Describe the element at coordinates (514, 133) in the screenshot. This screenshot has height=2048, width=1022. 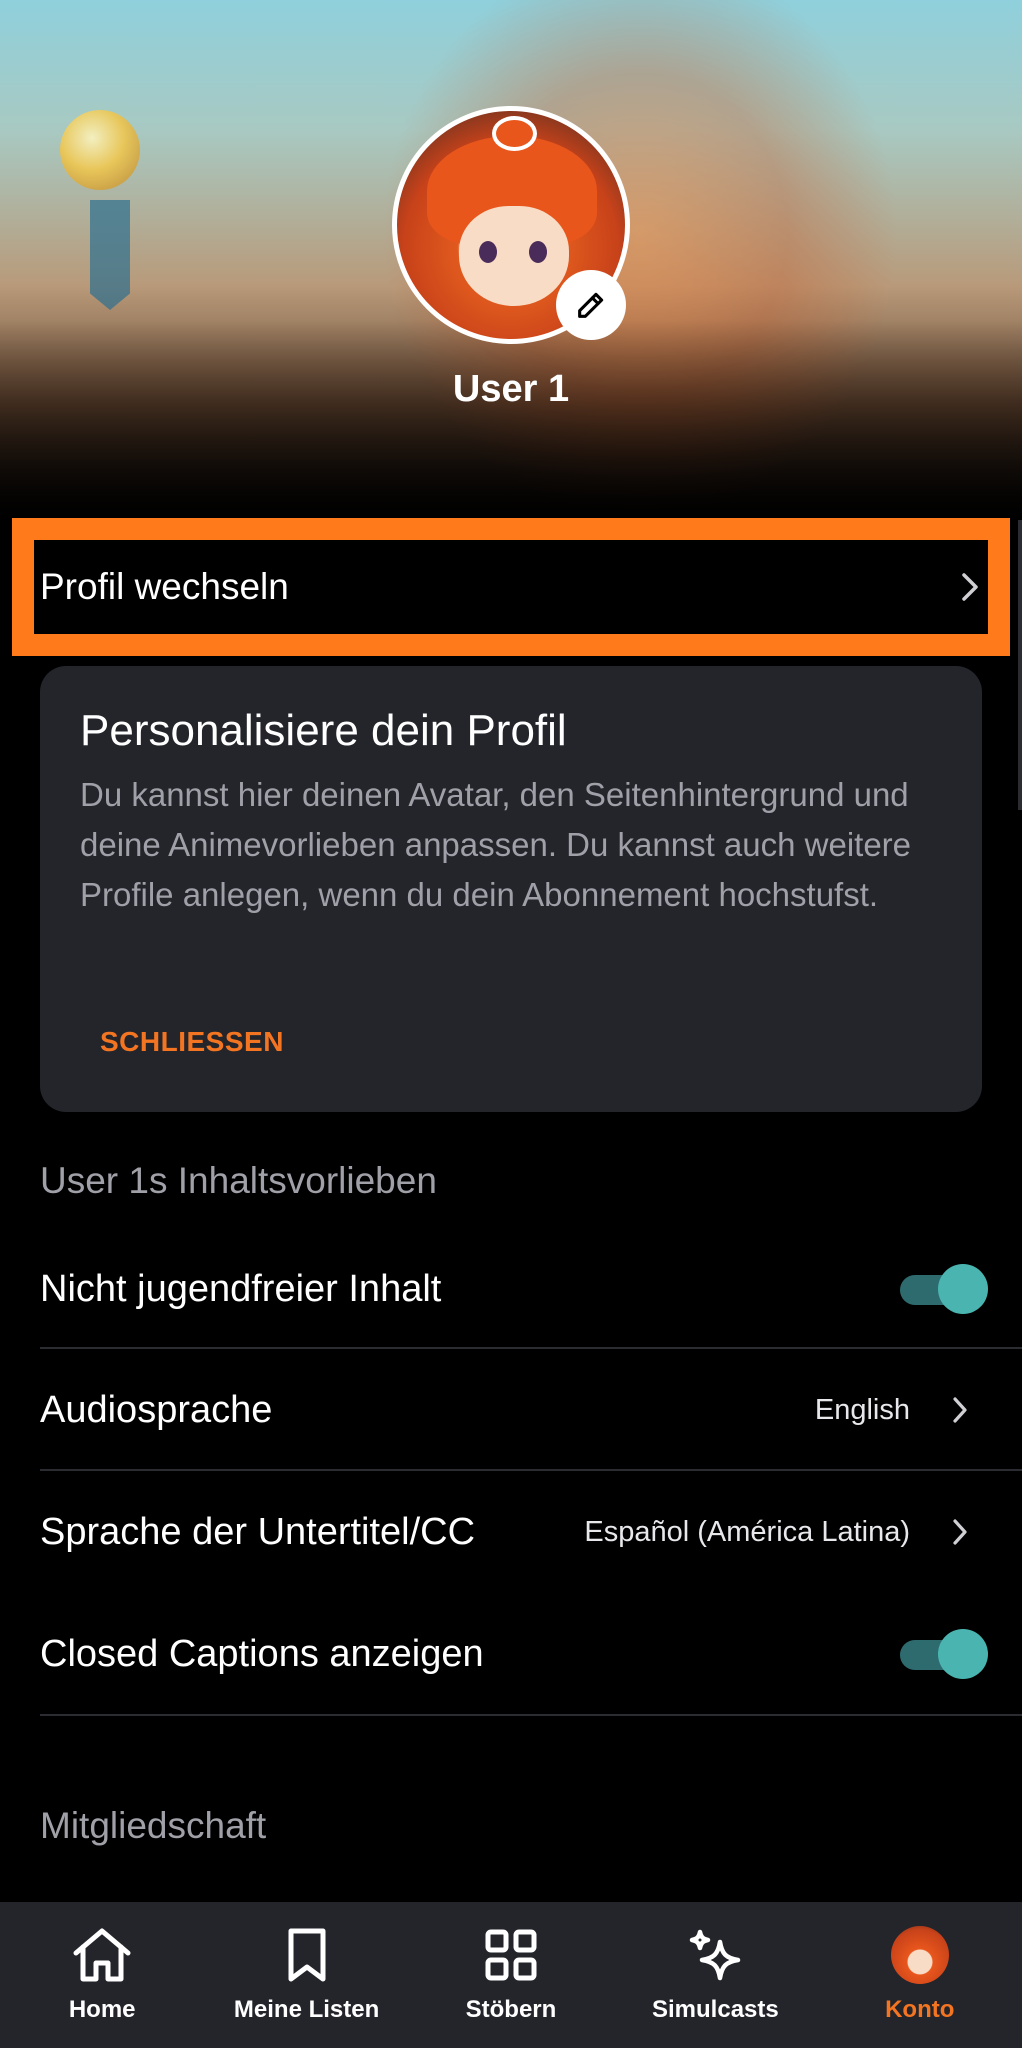
I see `avatar-bow` at that location.